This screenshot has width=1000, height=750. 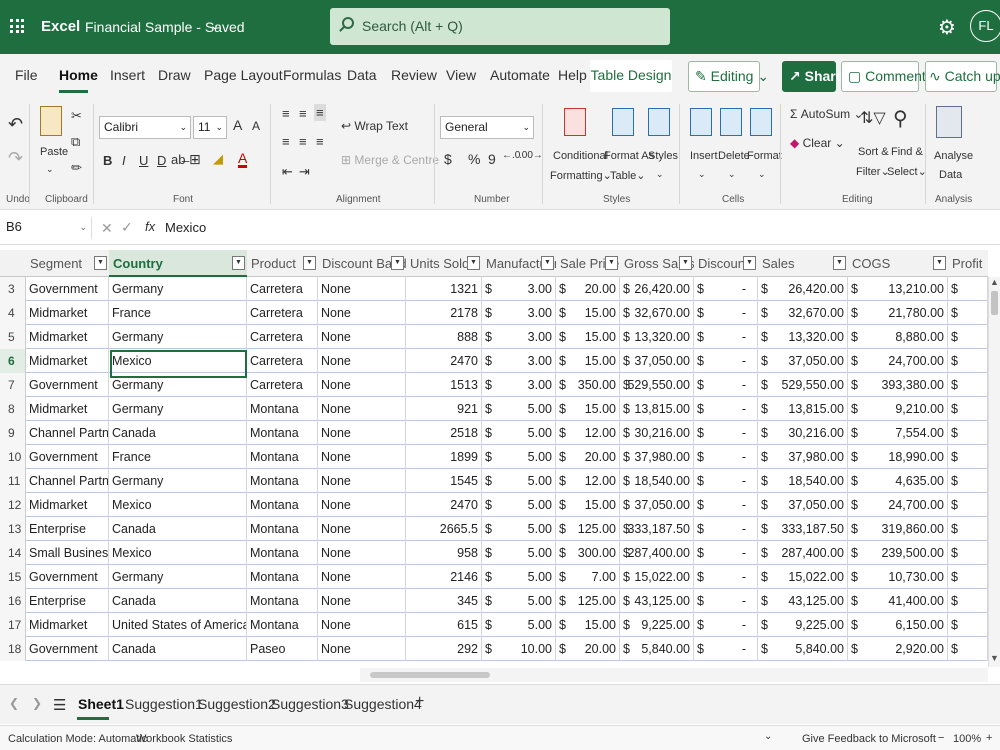 I want to click on tab-help: Help, so click(x=572, y=75).